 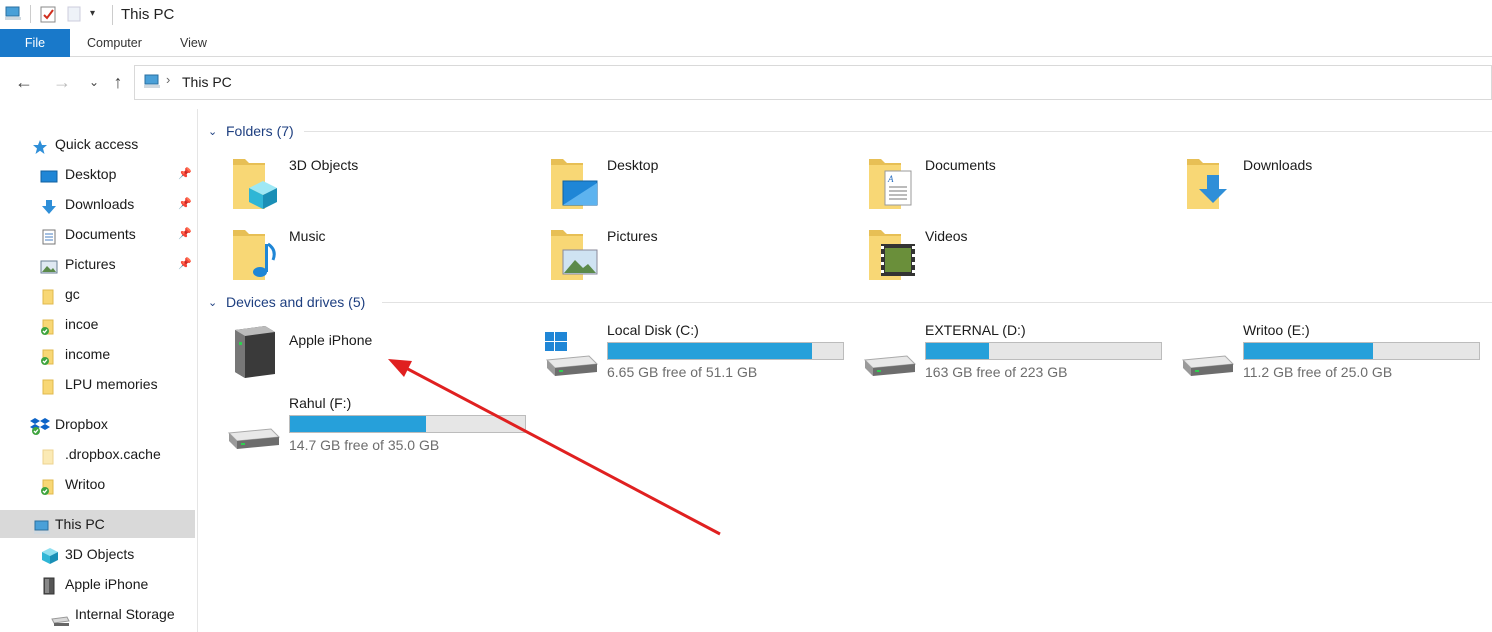 What do you see at coordinates (49, 555) in the screenshot?
I see `3d-objects-icon` at bounding box center [49, 555].